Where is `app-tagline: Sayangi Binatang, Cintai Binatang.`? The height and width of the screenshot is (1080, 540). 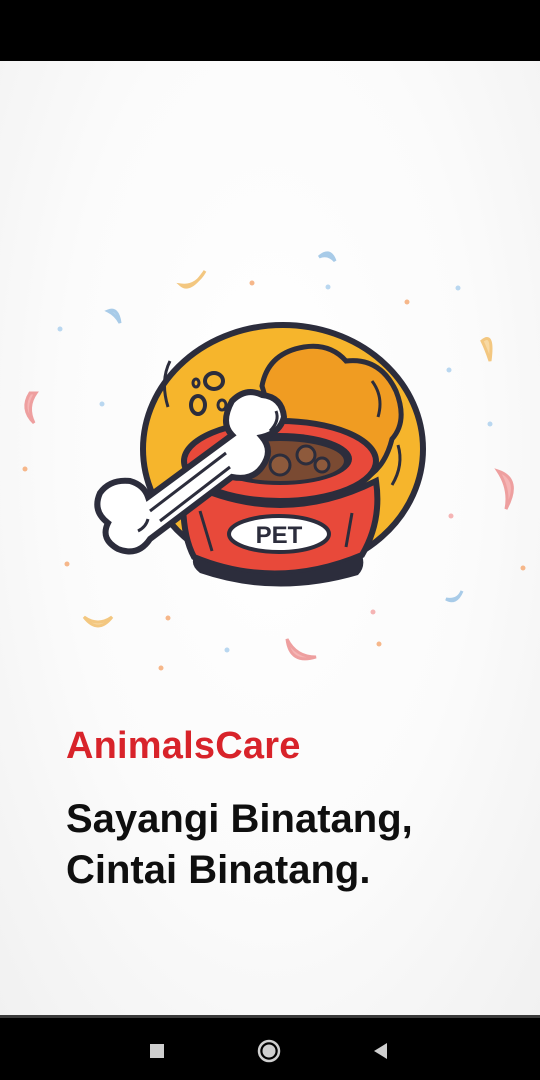 app-tagline: Sayangi Binatang, Cintai Binatang. is located at coordinates (286, 845).